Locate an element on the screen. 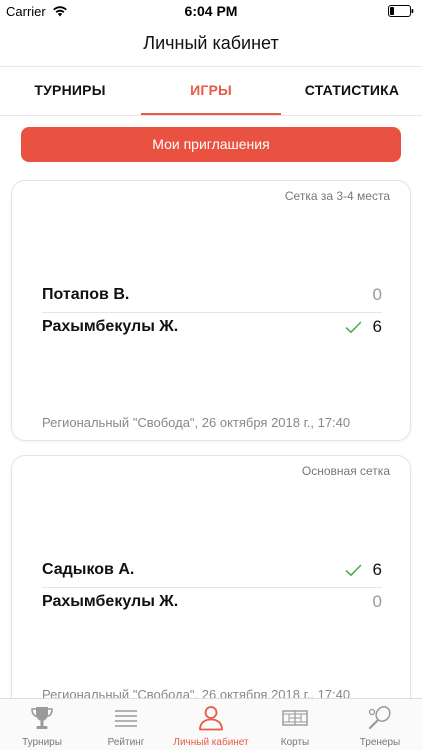 The image size is (422, 750). list-icon is located at coordinates (126, 718).